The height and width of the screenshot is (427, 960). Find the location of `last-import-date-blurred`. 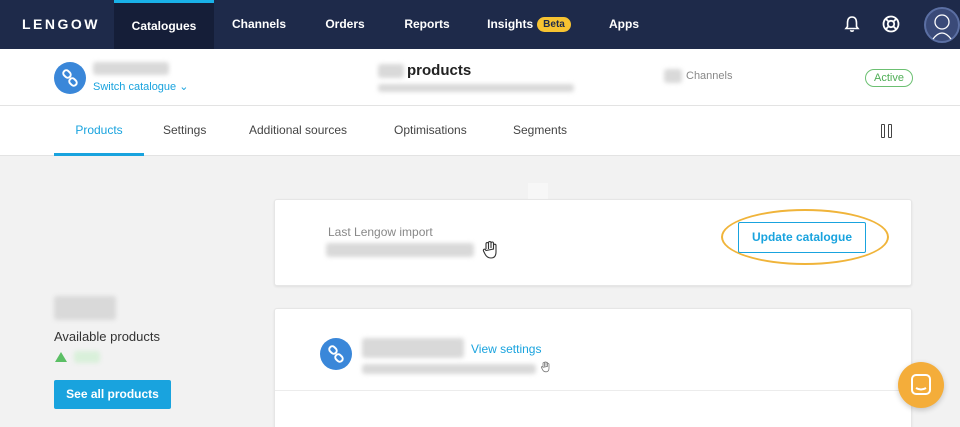

last-import-date-blurred is located at coordinates (400, 250).